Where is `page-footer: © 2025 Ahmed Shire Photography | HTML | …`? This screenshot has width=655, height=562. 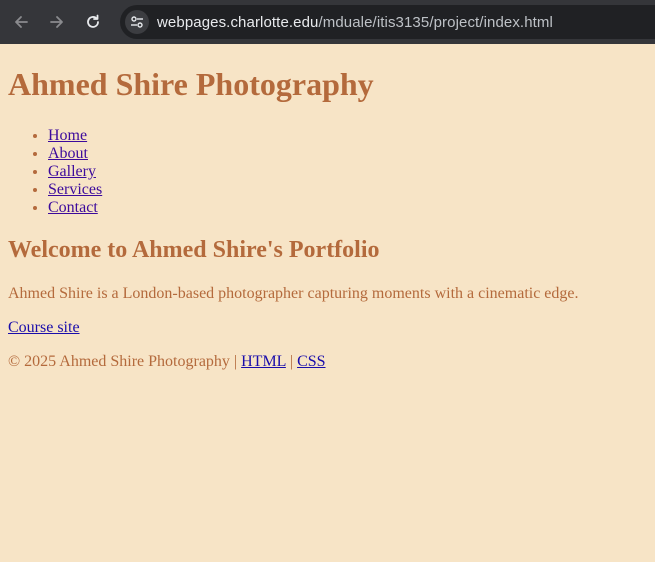 page-footer: © 2025 Ahmed Shire Photography | HTML | … is located at coordinates (327, 362).